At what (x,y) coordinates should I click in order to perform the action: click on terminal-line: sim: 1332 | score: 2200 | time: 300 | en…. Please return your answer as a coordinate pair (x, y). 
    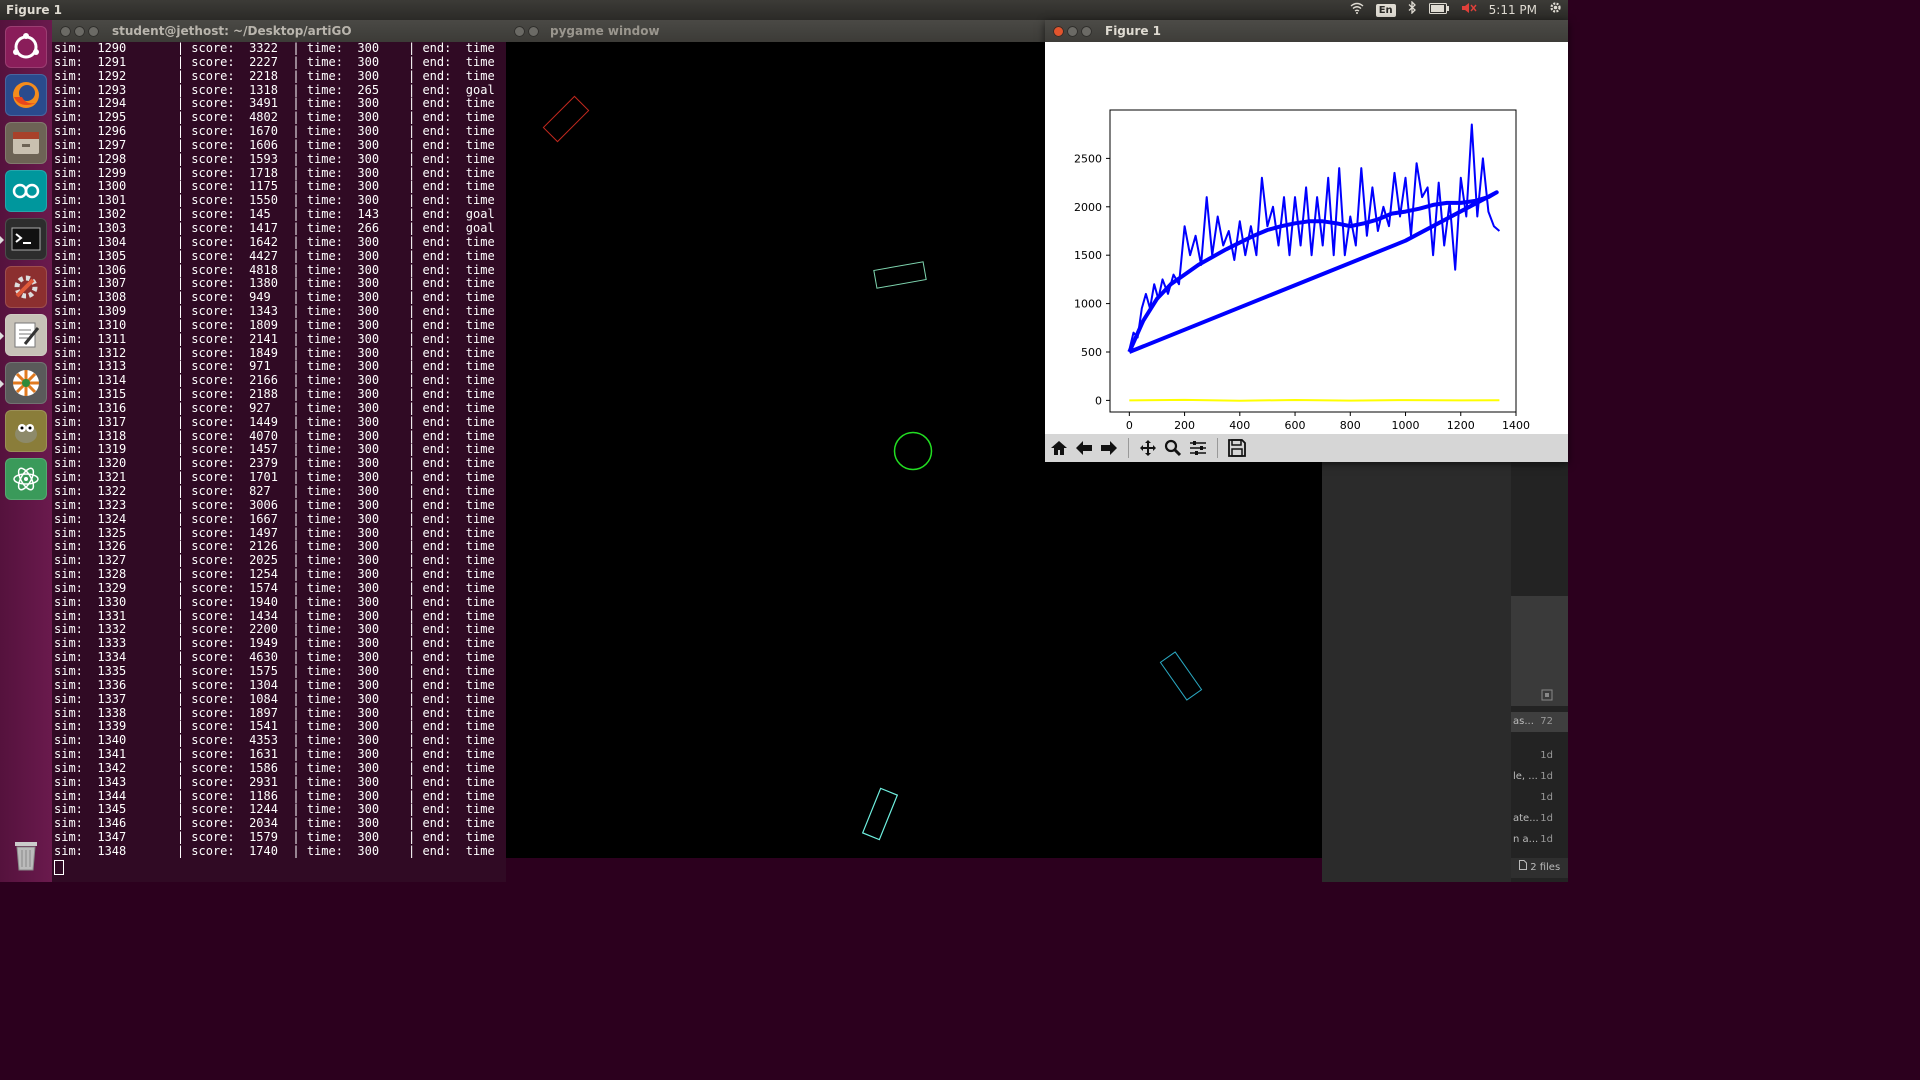
    Looking at the image, I should click on (274, 629).